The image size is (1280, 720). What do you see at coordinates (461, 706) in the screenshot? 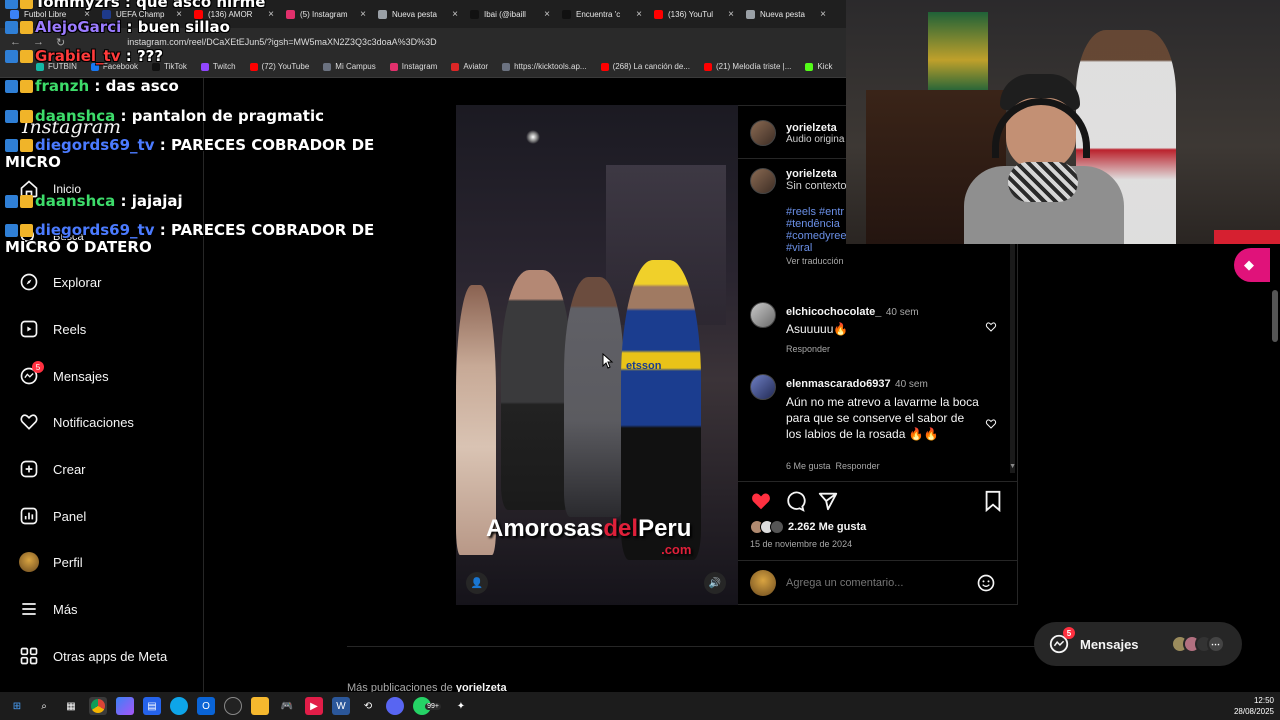
I see `app-icon: ✦` at bounding box center [461, 706].